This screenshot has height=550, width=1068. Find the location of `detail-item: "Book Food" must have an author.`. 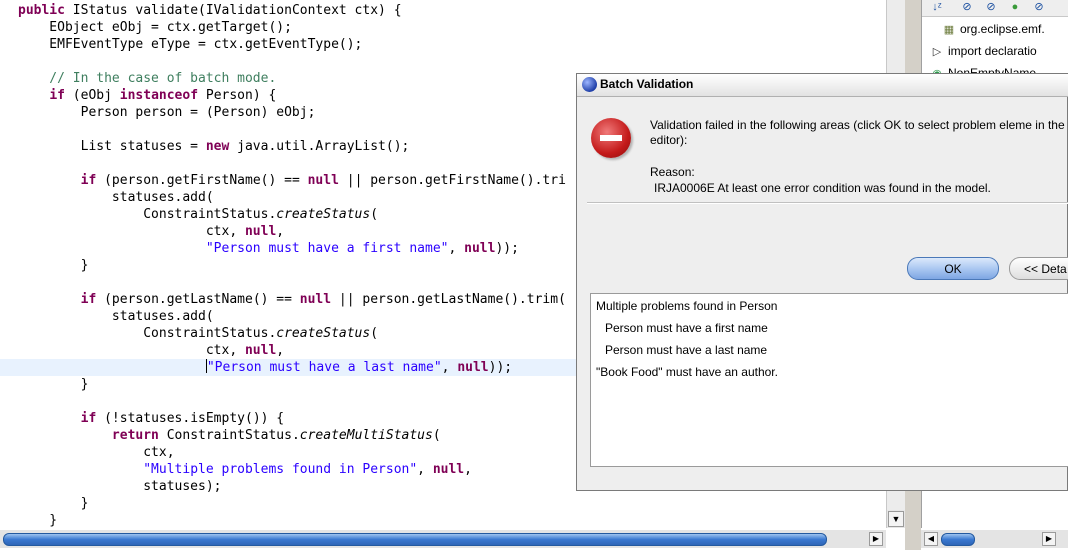

detail-item: "Book Food" must have an author. is located at coordinates (687, 372).